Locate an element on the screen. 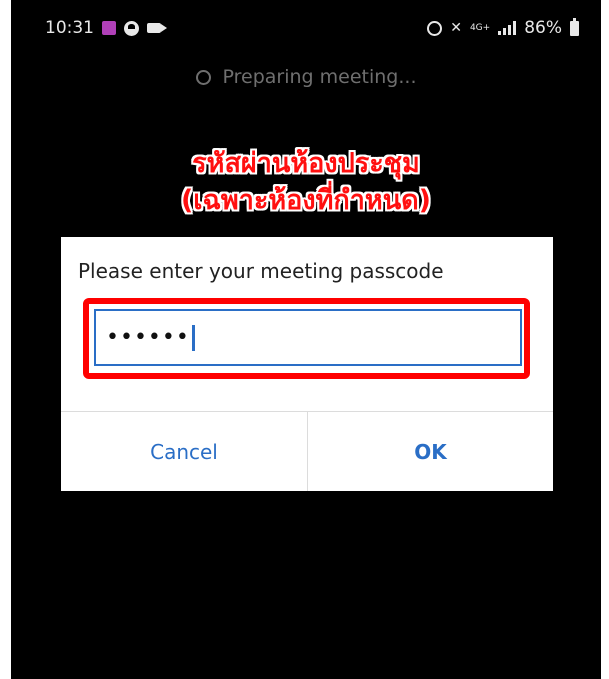  annotation-line-1: รหัสผ่านห้องประชุม is located at coordinates (306, 163).